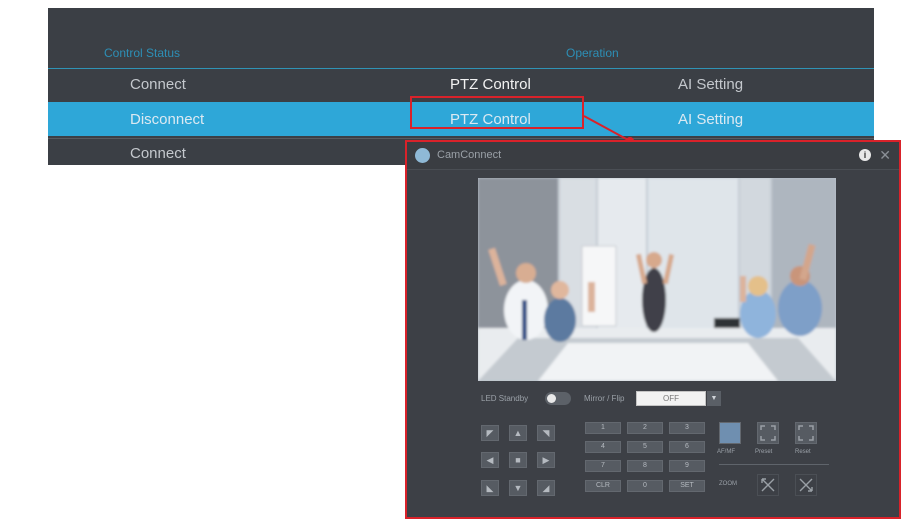 This screenshot has height=519, width=901. What do you see at coordinates (558, 398) in the screenshot?
I see `led-standby-toggle` at bounding box center [558, 398].